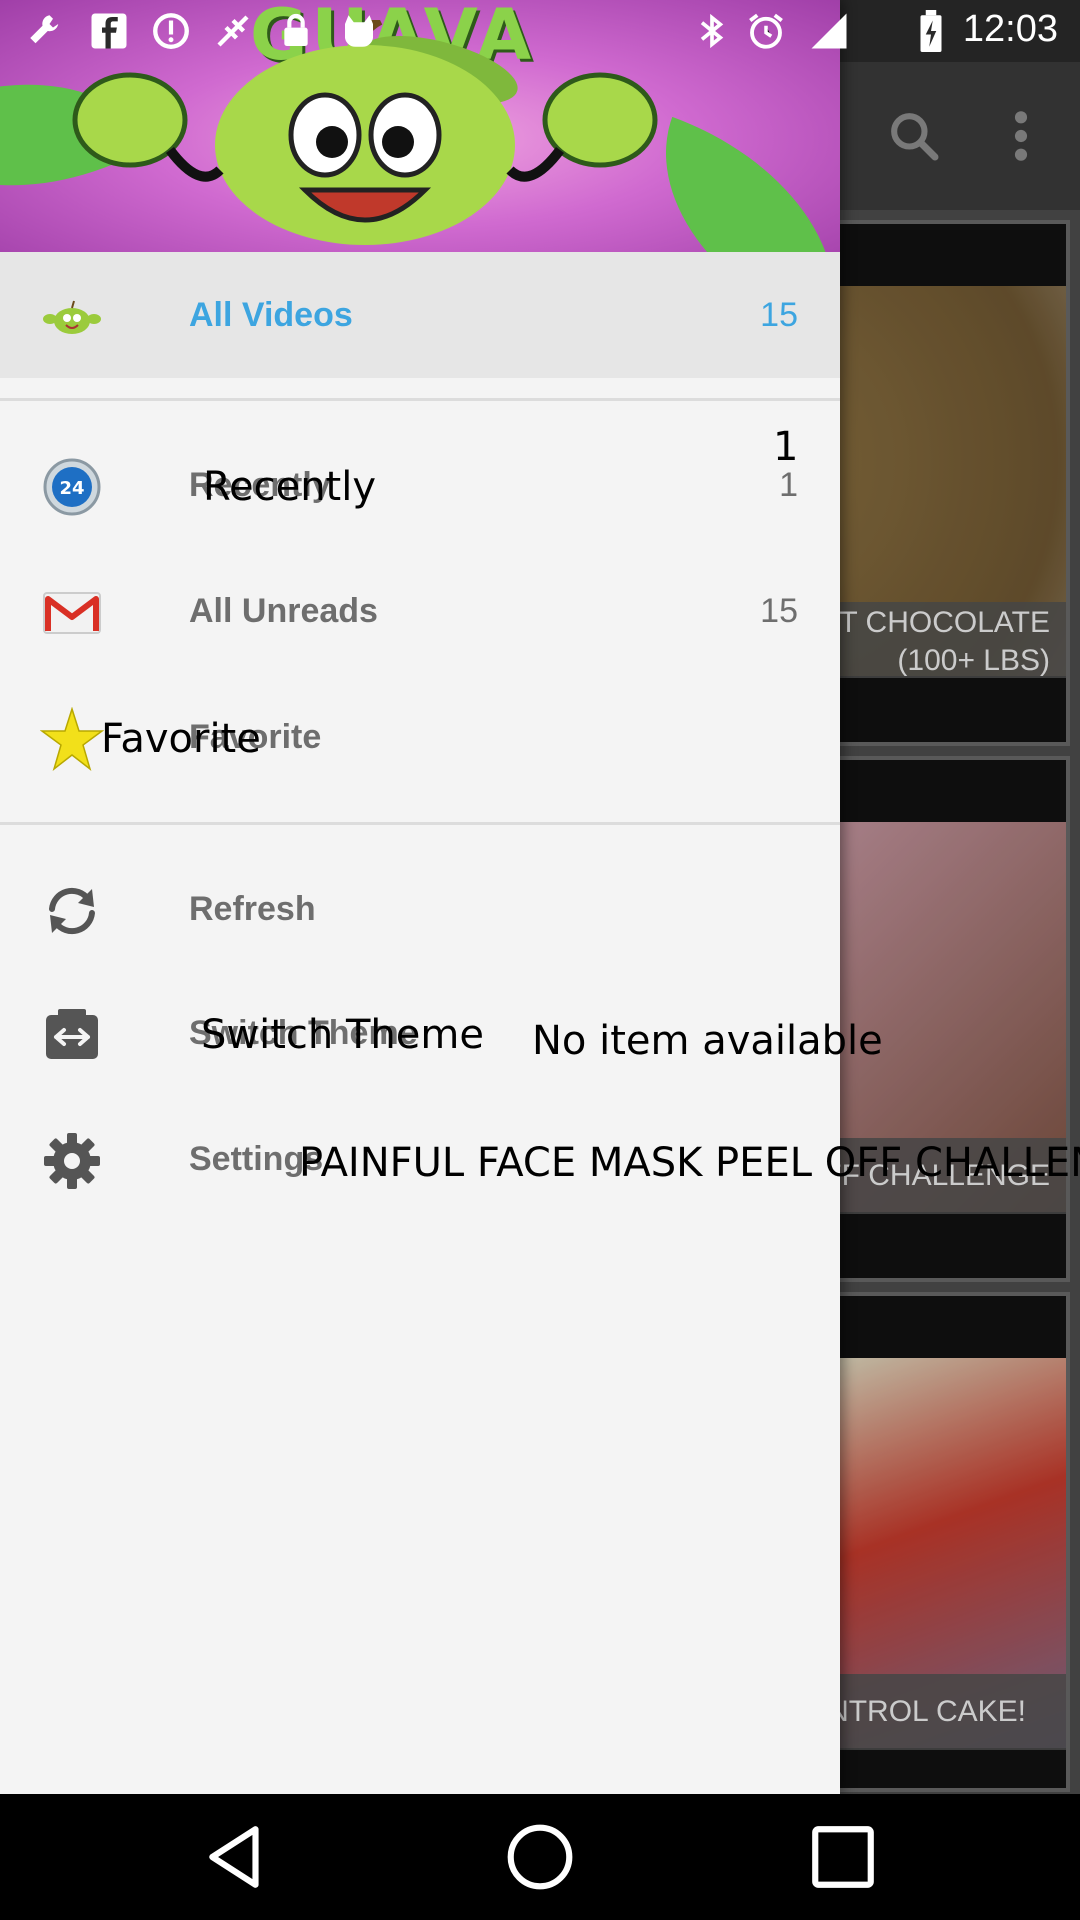 The height and width of the screenshot is (1920, 1080). What do you see at coordinates (420, 611) in the screenshot?
I see `drawer-item-all-unreads: All Unreads 15` at bounding box center [420, 611].